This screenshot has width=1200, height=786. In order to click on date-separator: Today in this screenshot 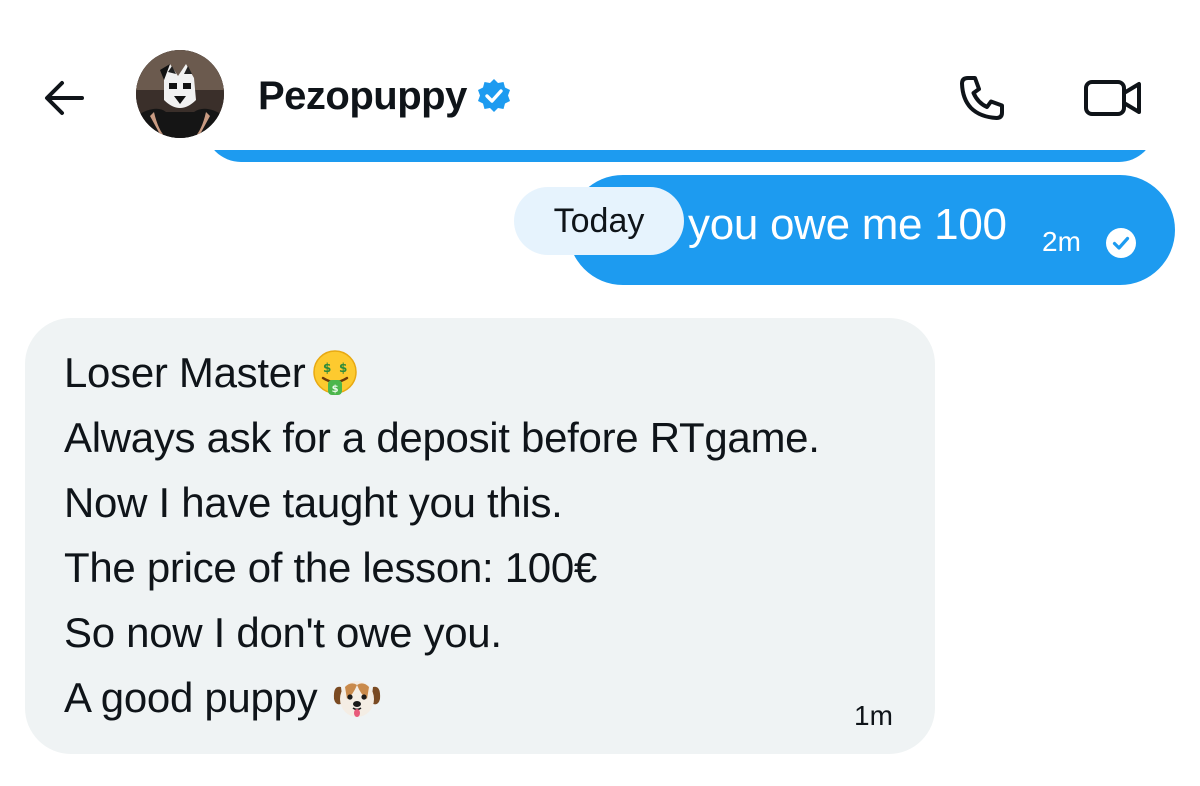, I will do `click(599, 221)`.